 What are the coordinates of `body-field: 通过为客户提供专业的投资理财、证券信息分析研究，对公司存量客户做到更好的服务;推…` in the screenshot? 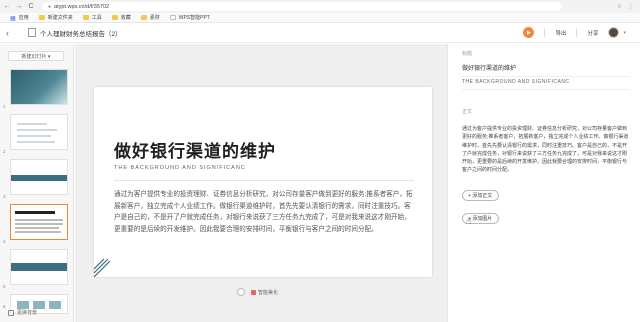 It's located at (546, 150).